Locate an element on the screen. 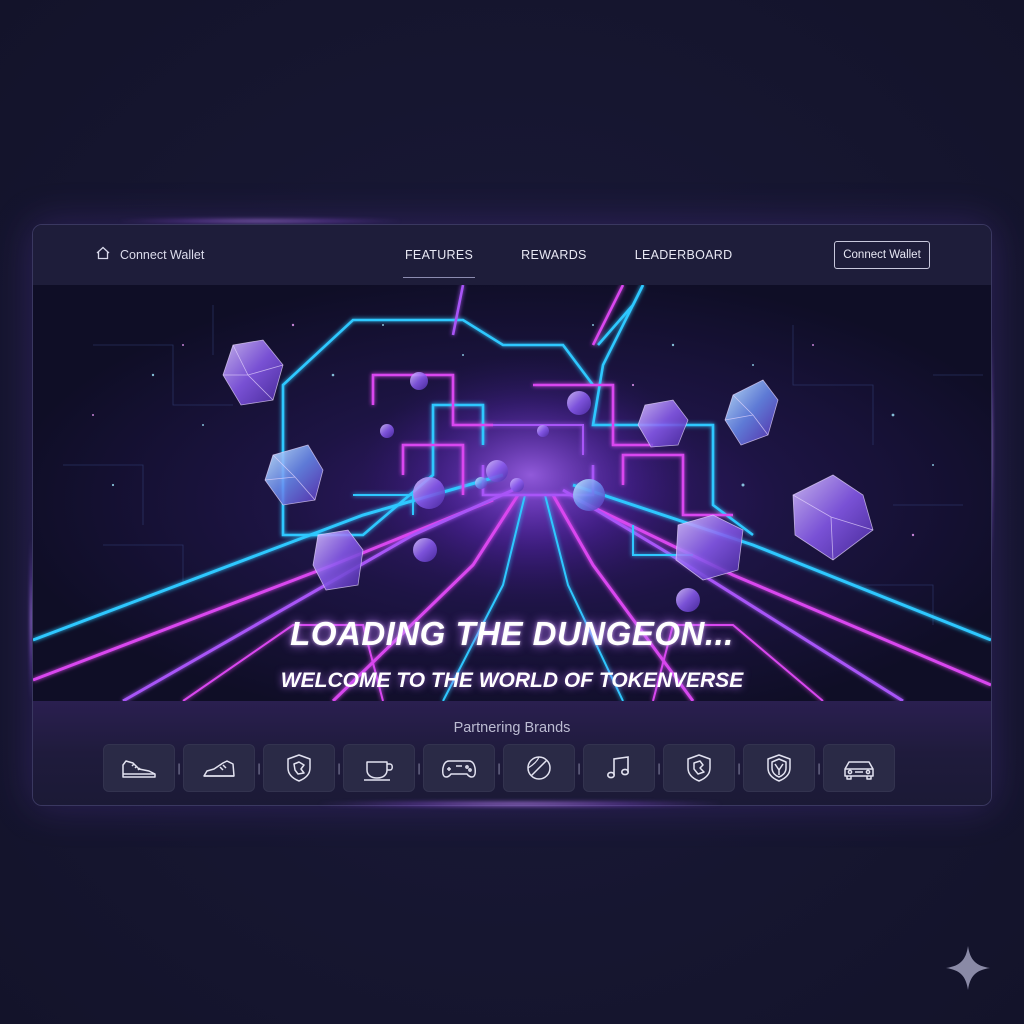 The width and height of the screenshot is (1024, 1024). brand-tile-shoe is located at coordinates (219, 768).